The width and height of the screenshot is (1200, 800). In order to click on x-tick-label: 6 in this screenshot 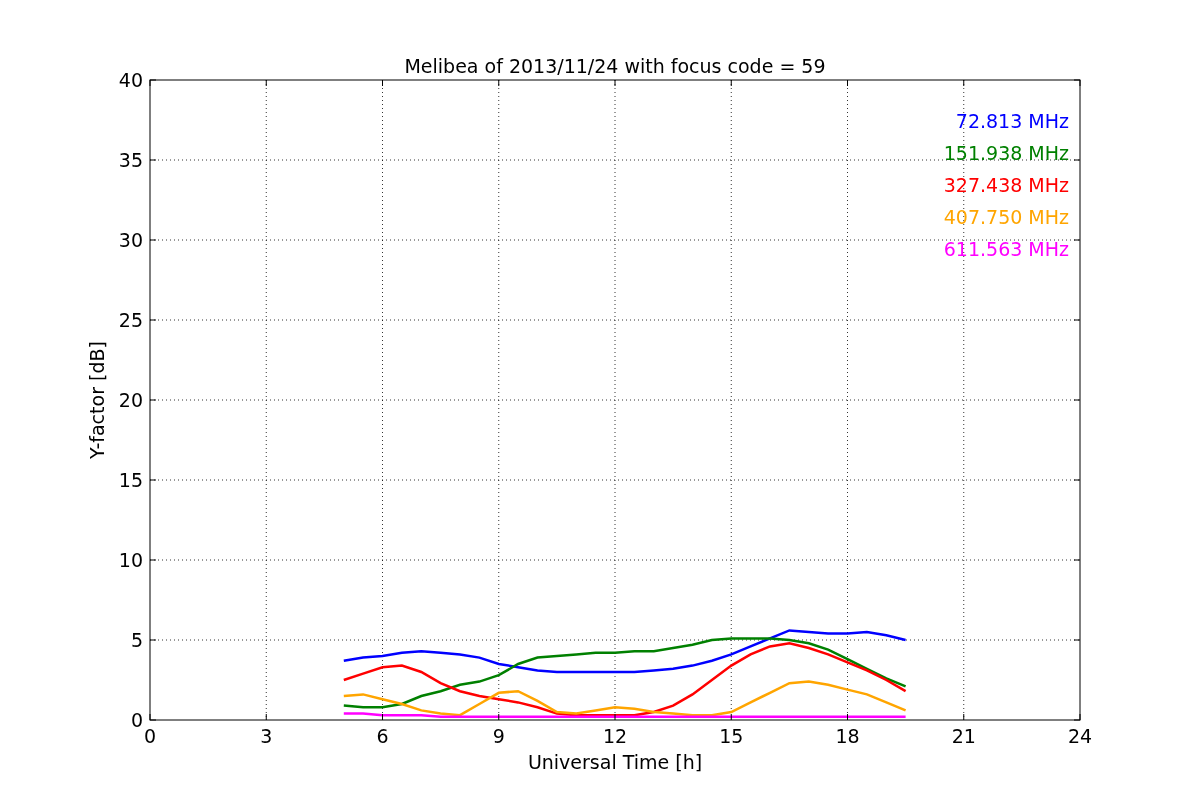, I will do `click(382, 736)`.